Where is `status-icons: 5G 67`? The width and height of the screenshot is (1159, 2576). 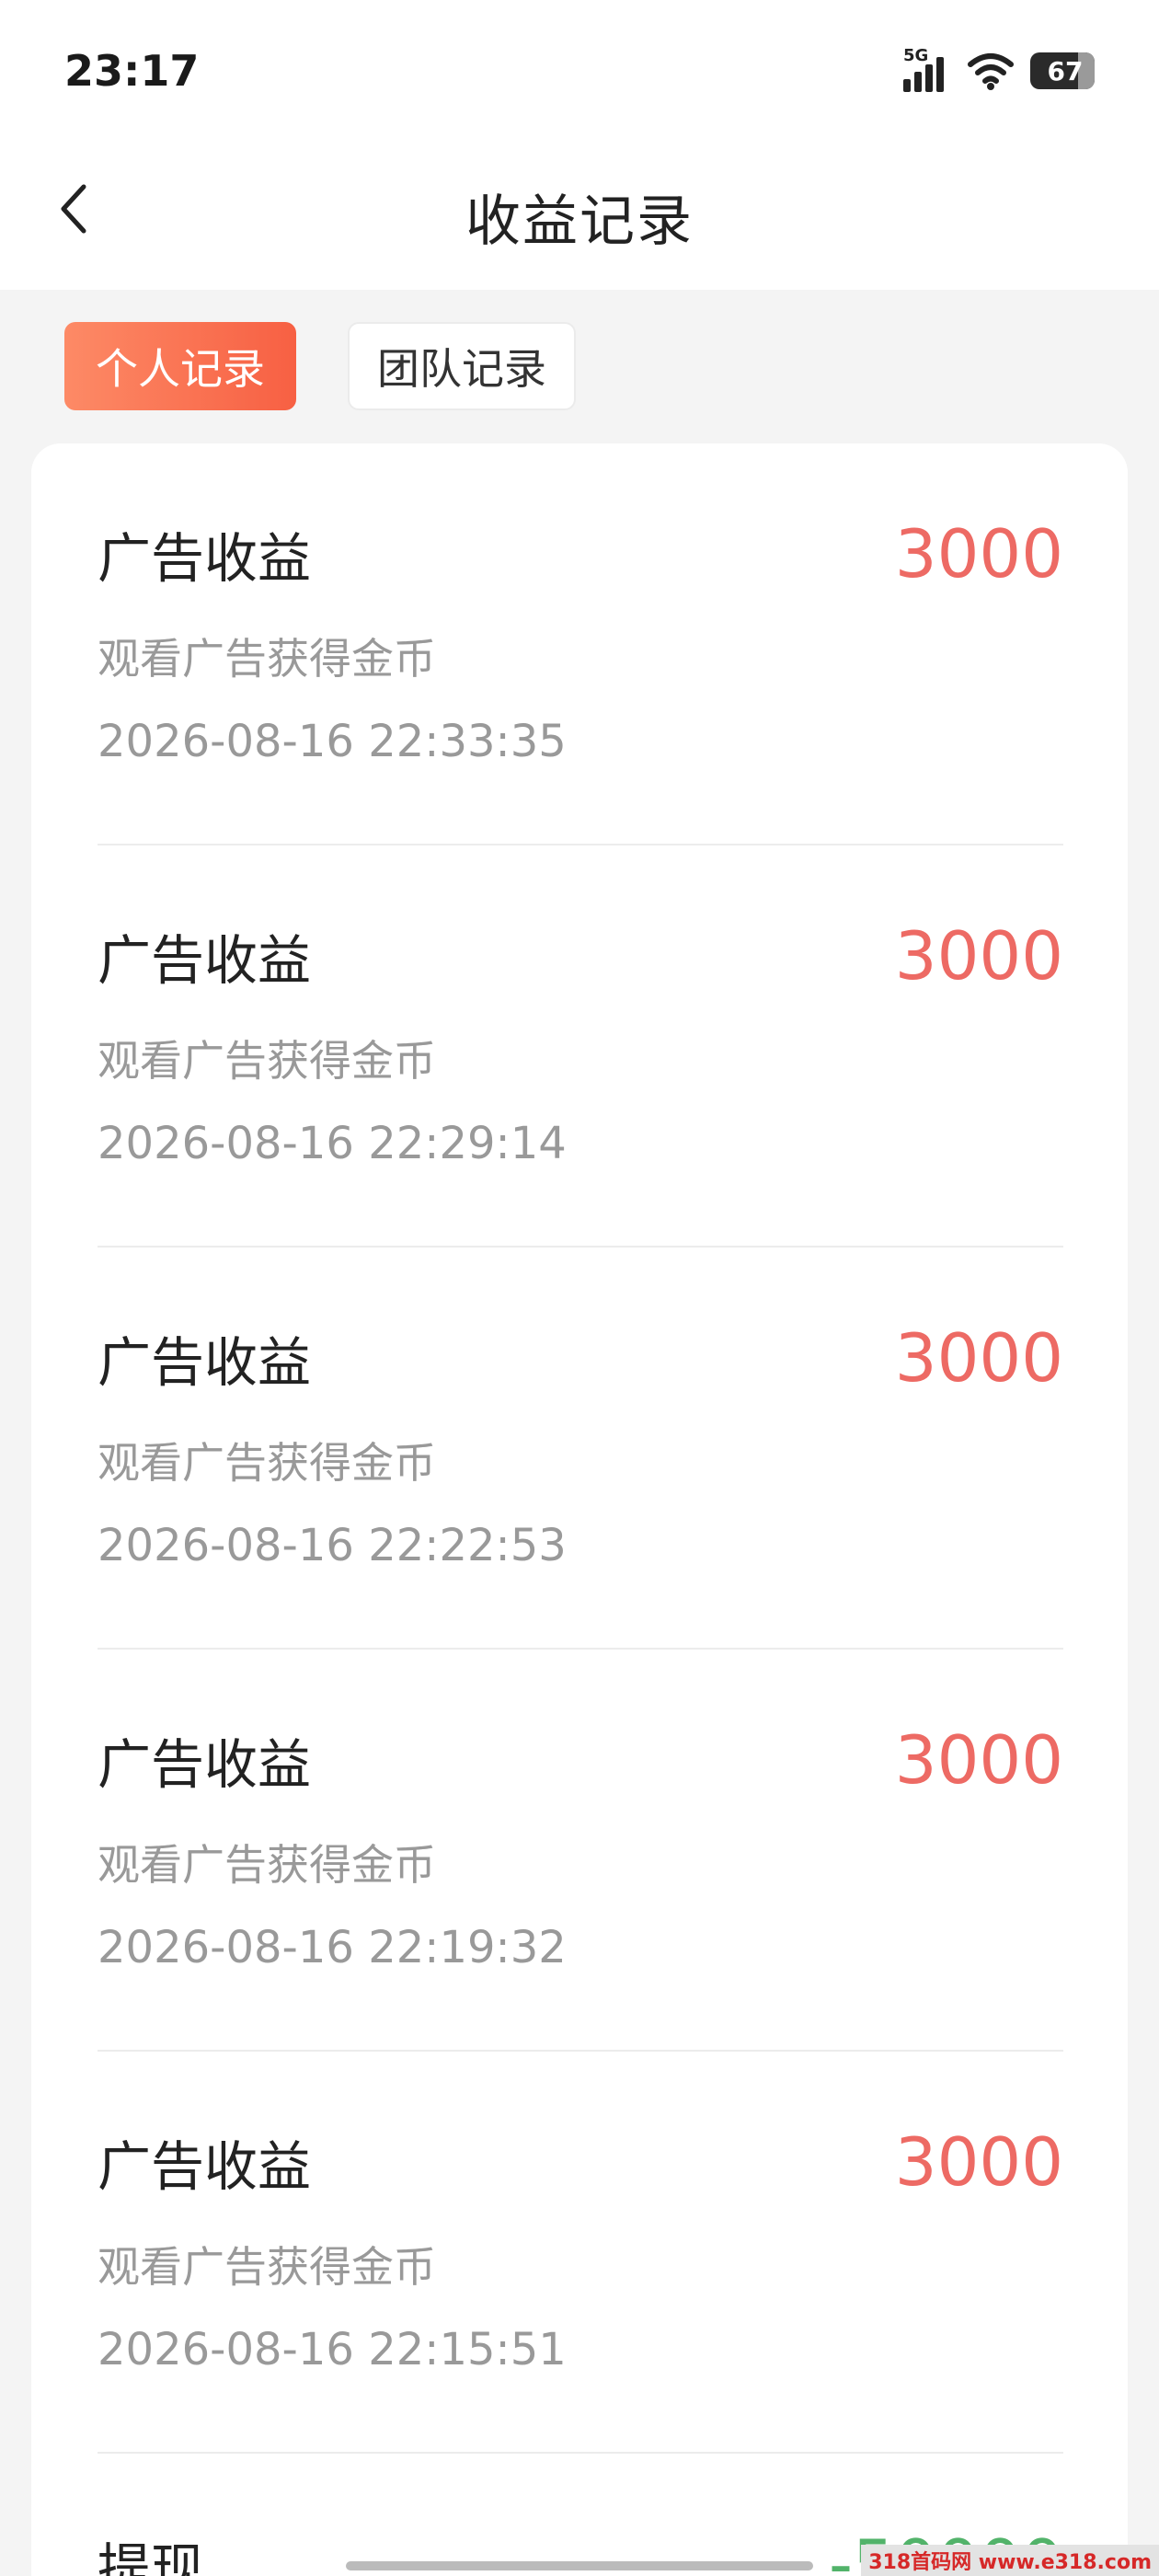
status-icons: 5G 67 is located at coordinates (999, 70).